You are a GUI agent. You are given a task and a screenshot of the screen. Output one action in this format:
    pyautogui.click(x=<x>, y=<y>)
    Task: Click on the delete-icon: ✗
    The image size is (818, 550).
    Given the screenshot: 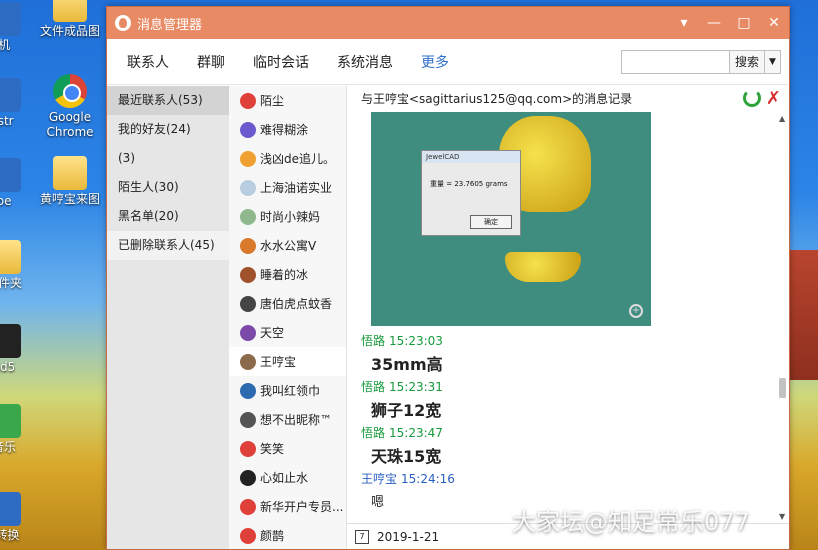 What is the action you would take?
    pyautogui.click(x=773, y=98)
    